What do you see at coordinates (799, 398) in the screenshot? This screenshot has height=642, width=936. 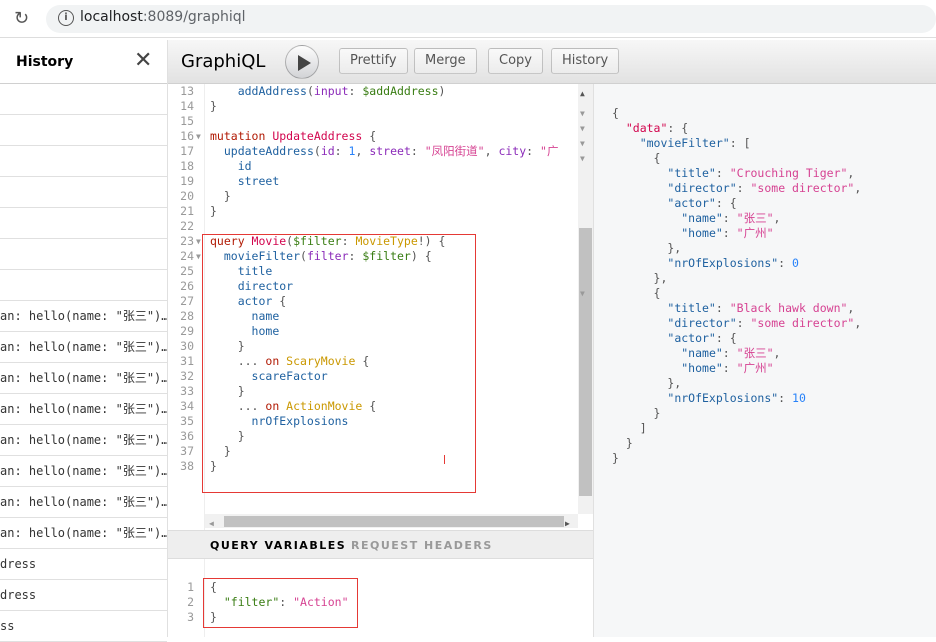 I see `code-token: 10` at bounding box center [799, 398].